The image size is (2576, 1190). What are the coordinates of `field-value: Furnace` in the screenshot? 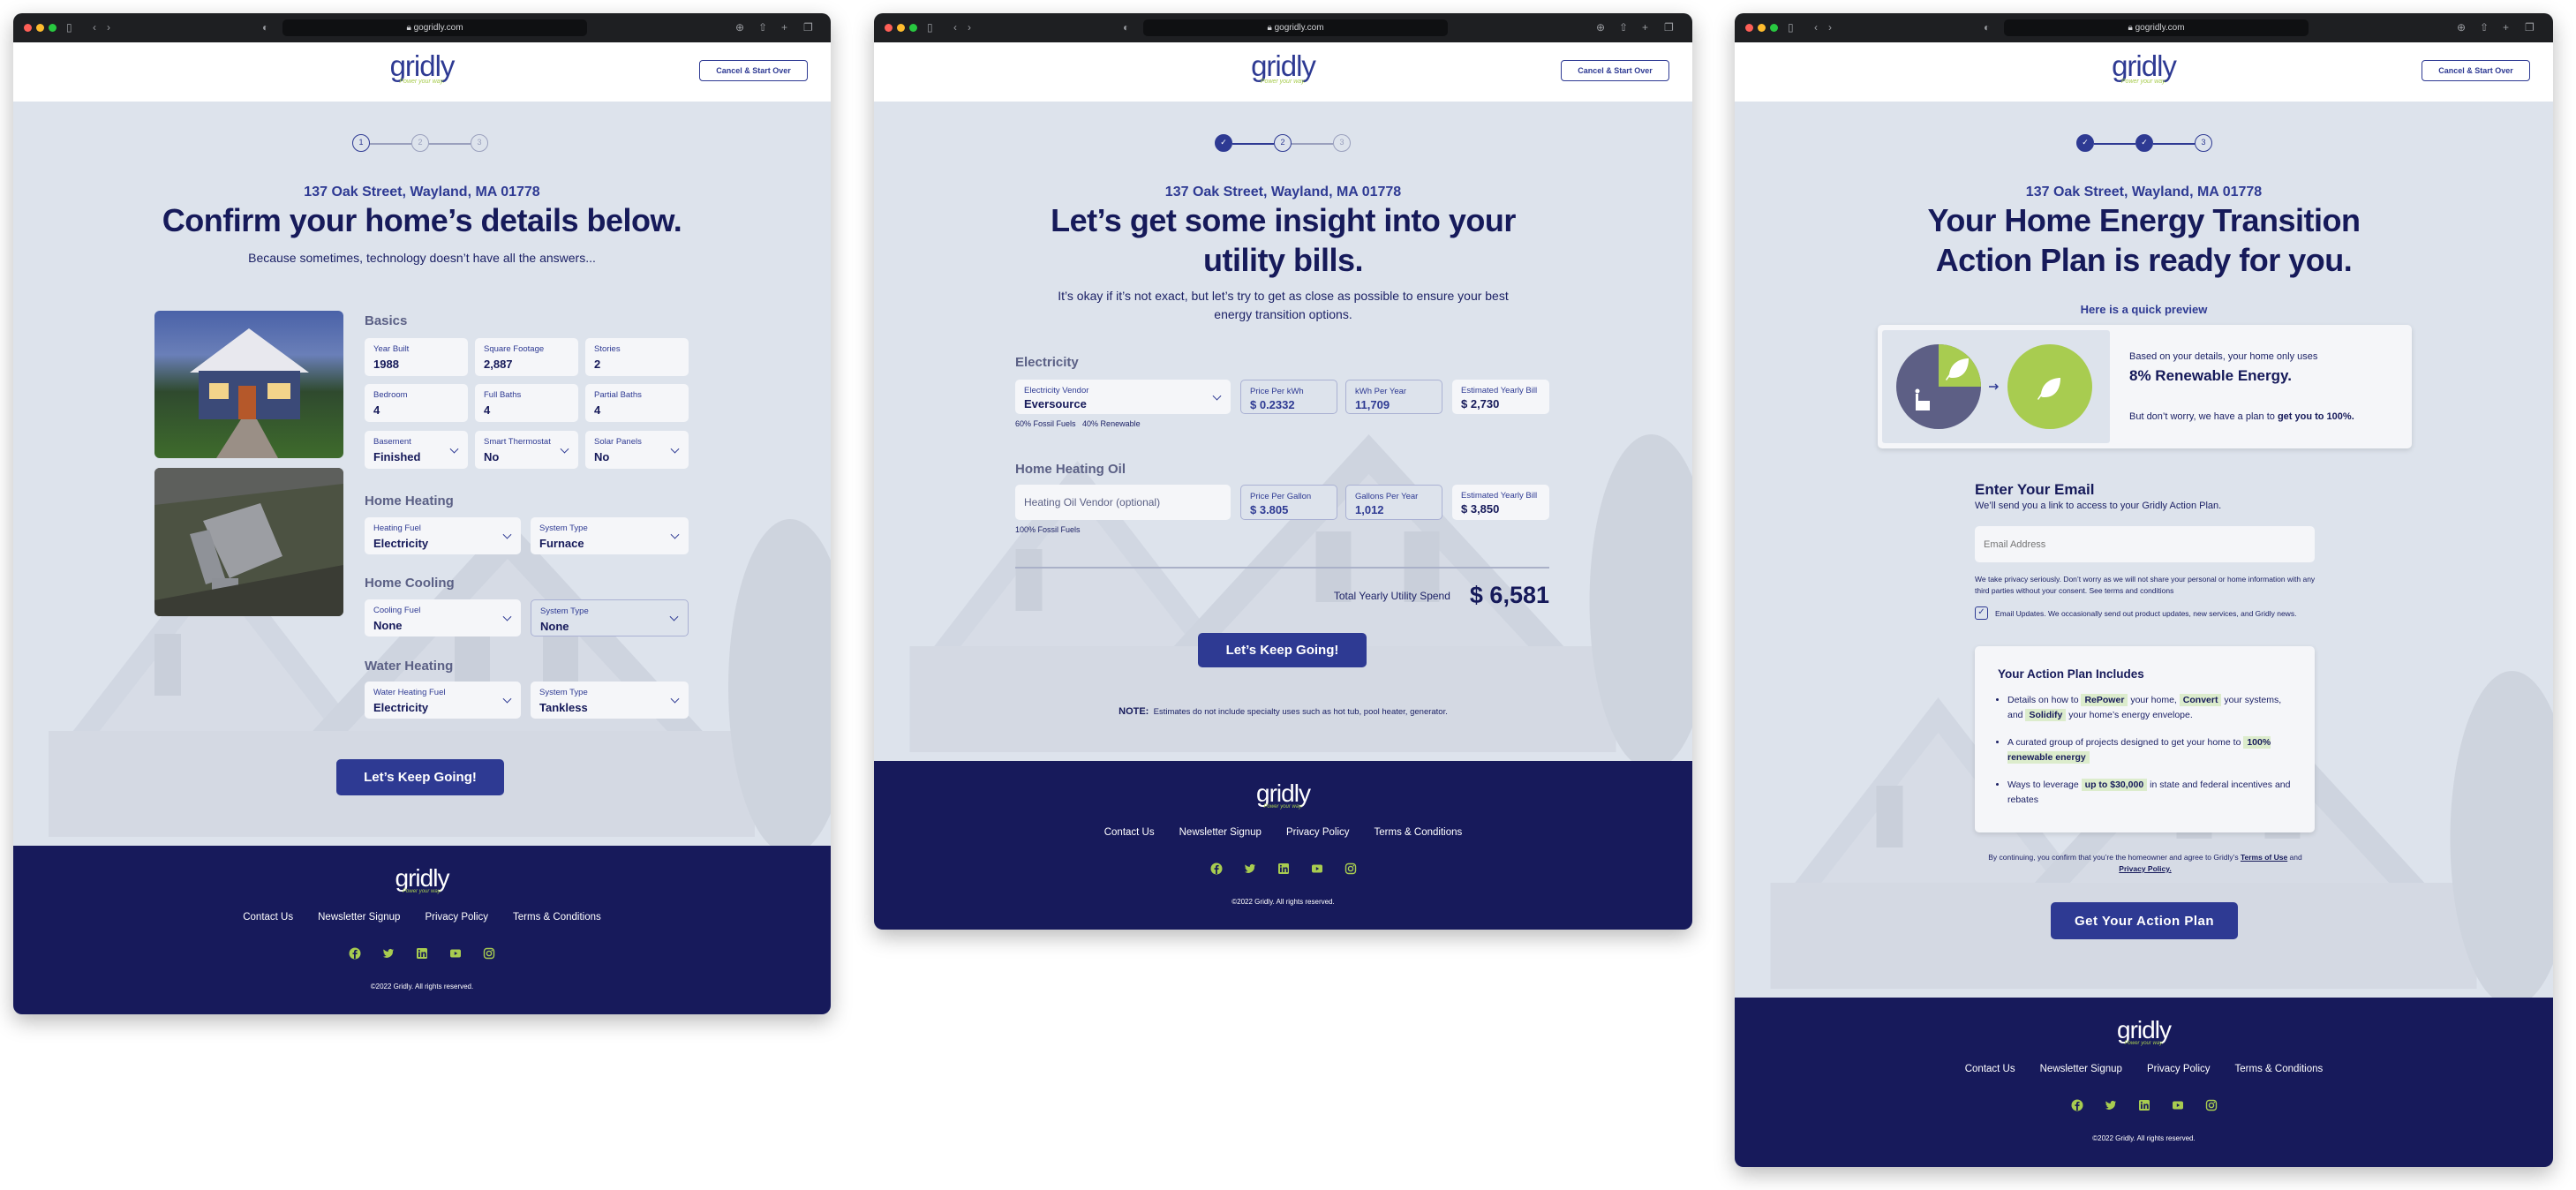 It's located at (562, 543).